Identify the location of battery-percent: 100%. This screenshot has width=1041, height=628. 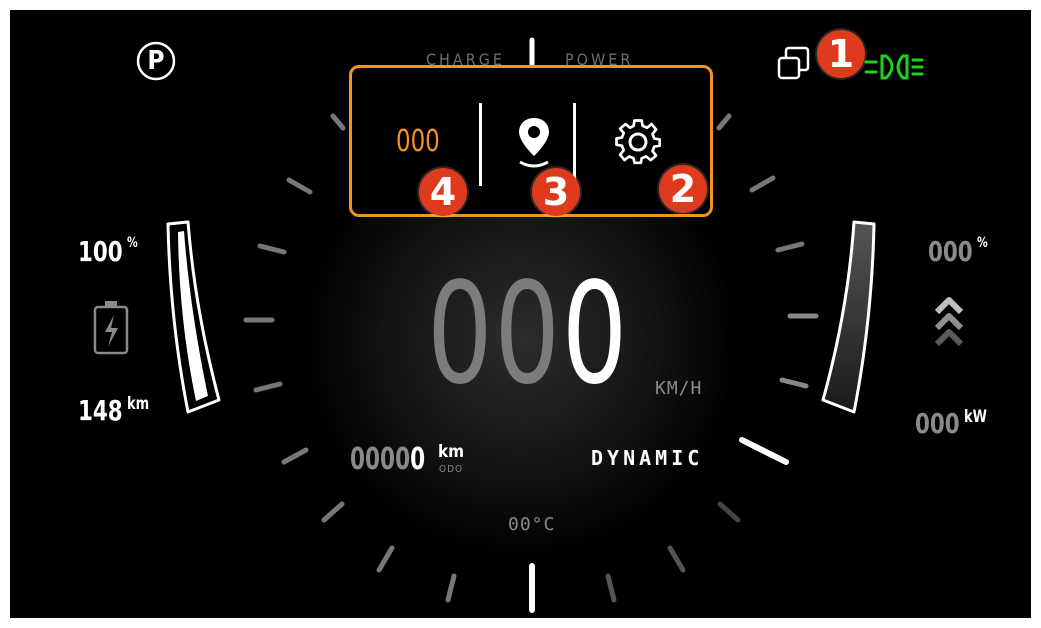
(108, 251).